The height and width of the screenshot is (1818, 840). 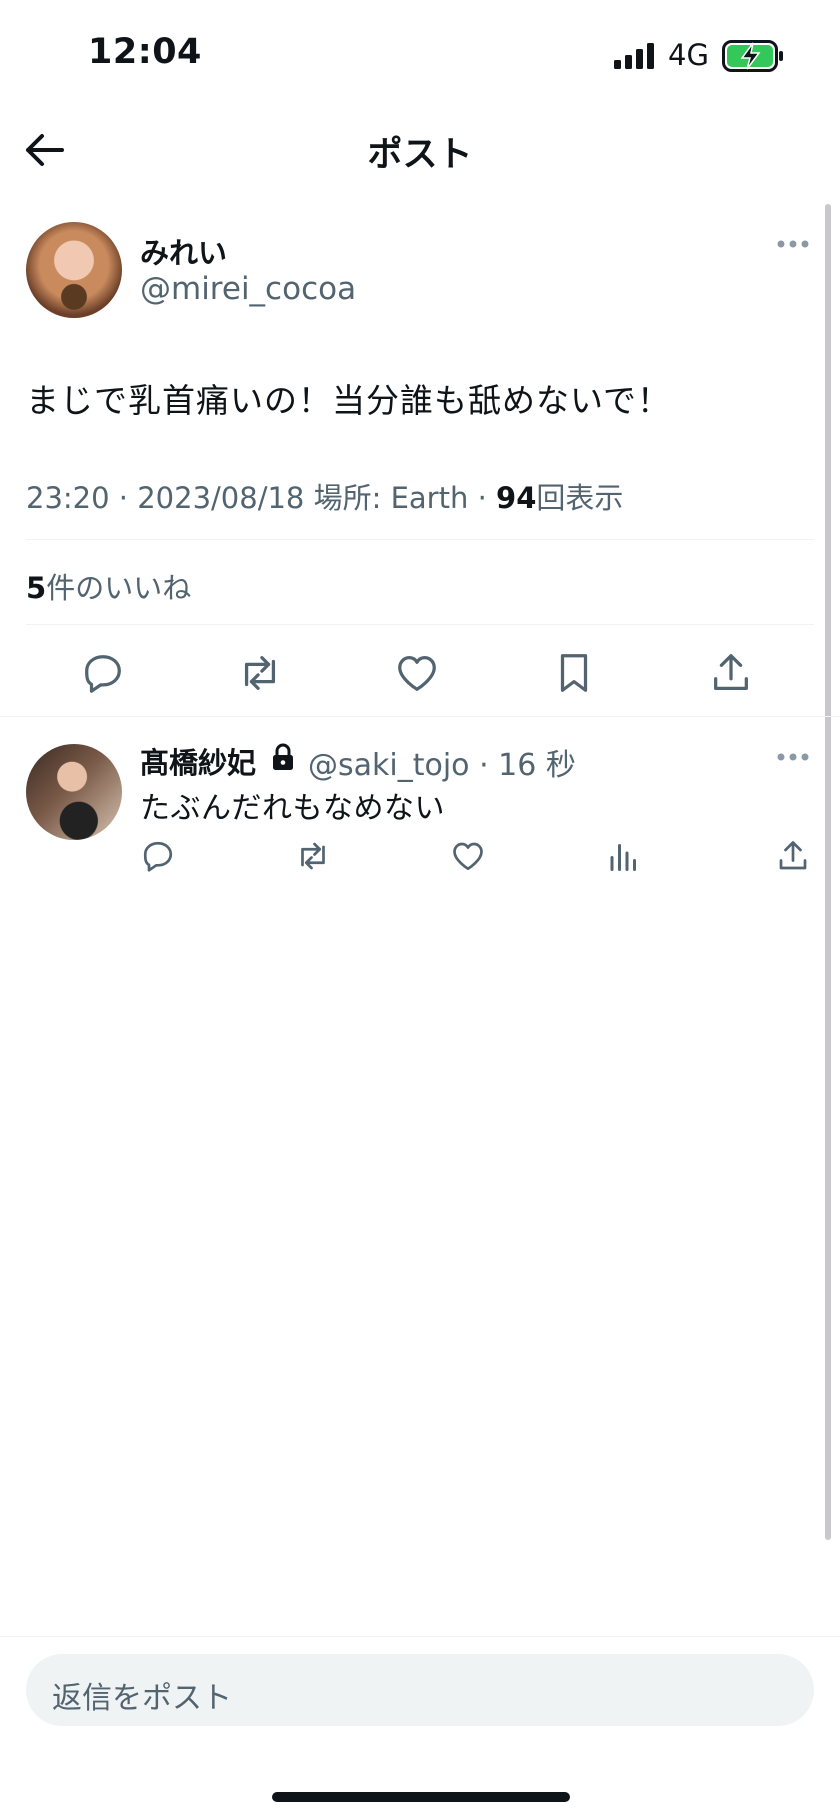 I want to click on battery-charging-icon, so click(x=752, y=56).